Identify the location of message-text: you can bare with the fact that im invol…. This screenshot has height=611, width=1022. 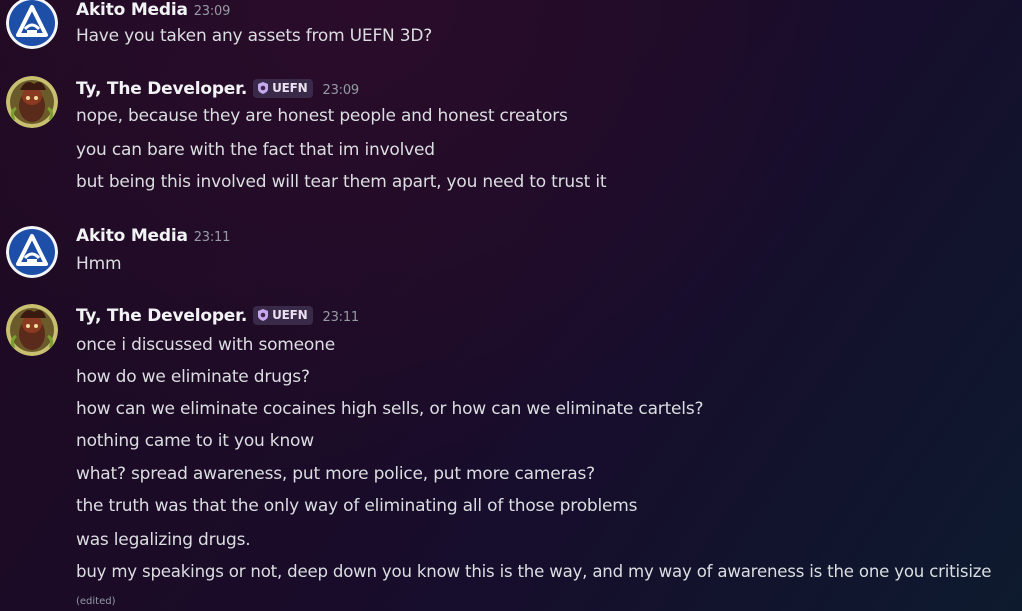
(255, 150).